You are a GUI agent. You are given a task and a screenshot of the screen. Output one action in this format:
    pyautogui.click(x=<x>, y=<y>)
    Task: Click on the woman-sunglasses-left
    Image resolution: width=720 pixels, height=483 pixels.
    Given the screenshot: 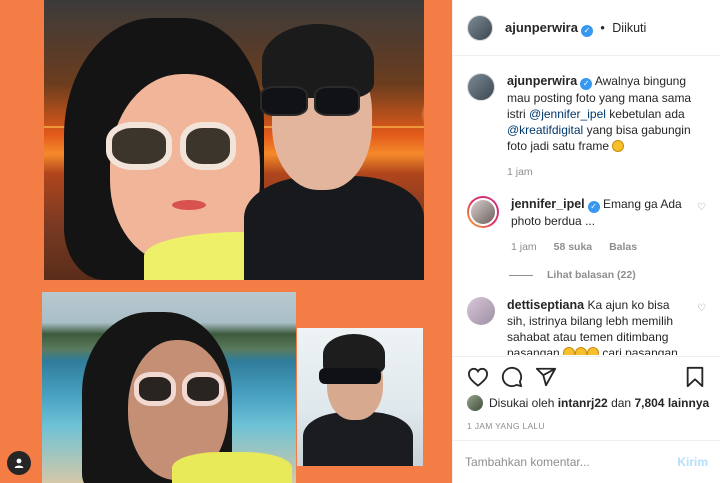 What is the action you would take?
    pyautogui.click(x=139, y=146)
    